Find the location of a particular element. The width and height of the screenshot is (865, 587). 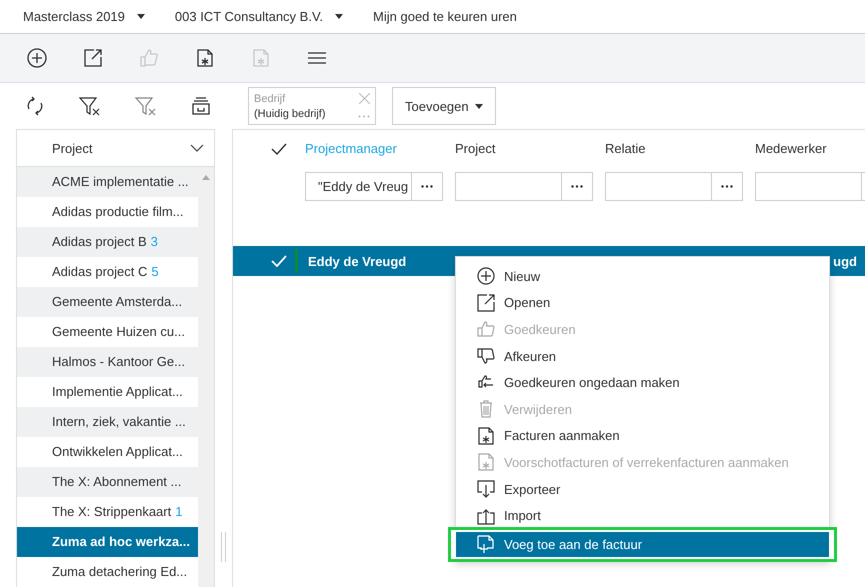

count: 3 is located at coordinates (154, 241).